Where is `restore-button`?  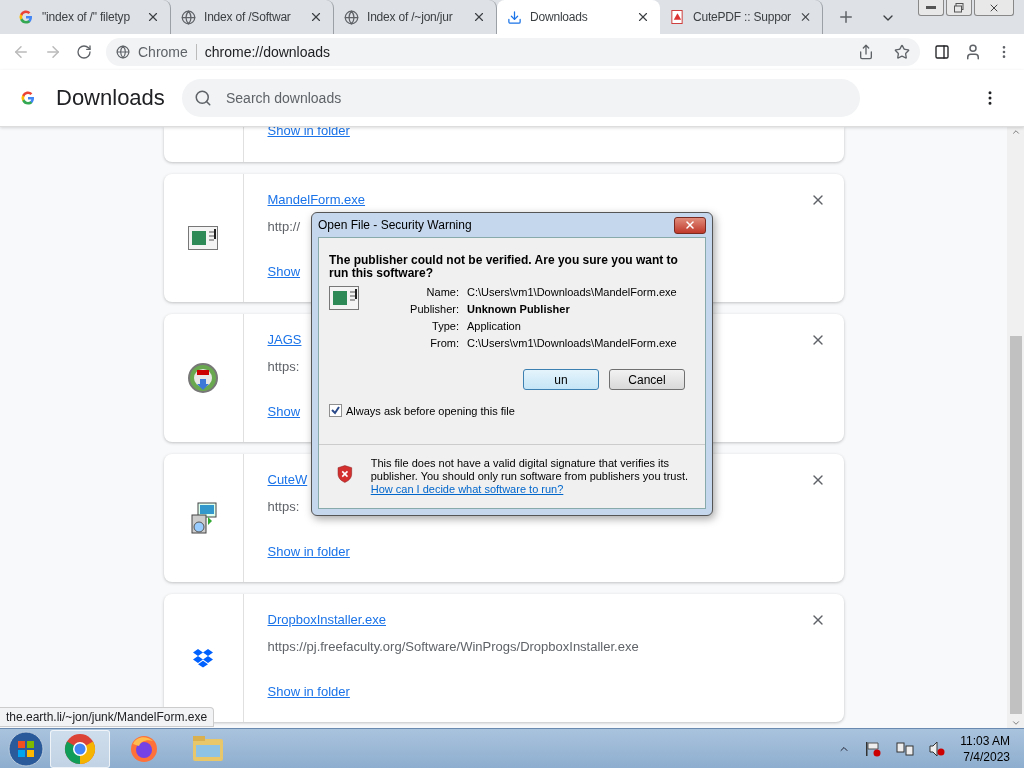 restore-button is located at coordinates (959, 8).